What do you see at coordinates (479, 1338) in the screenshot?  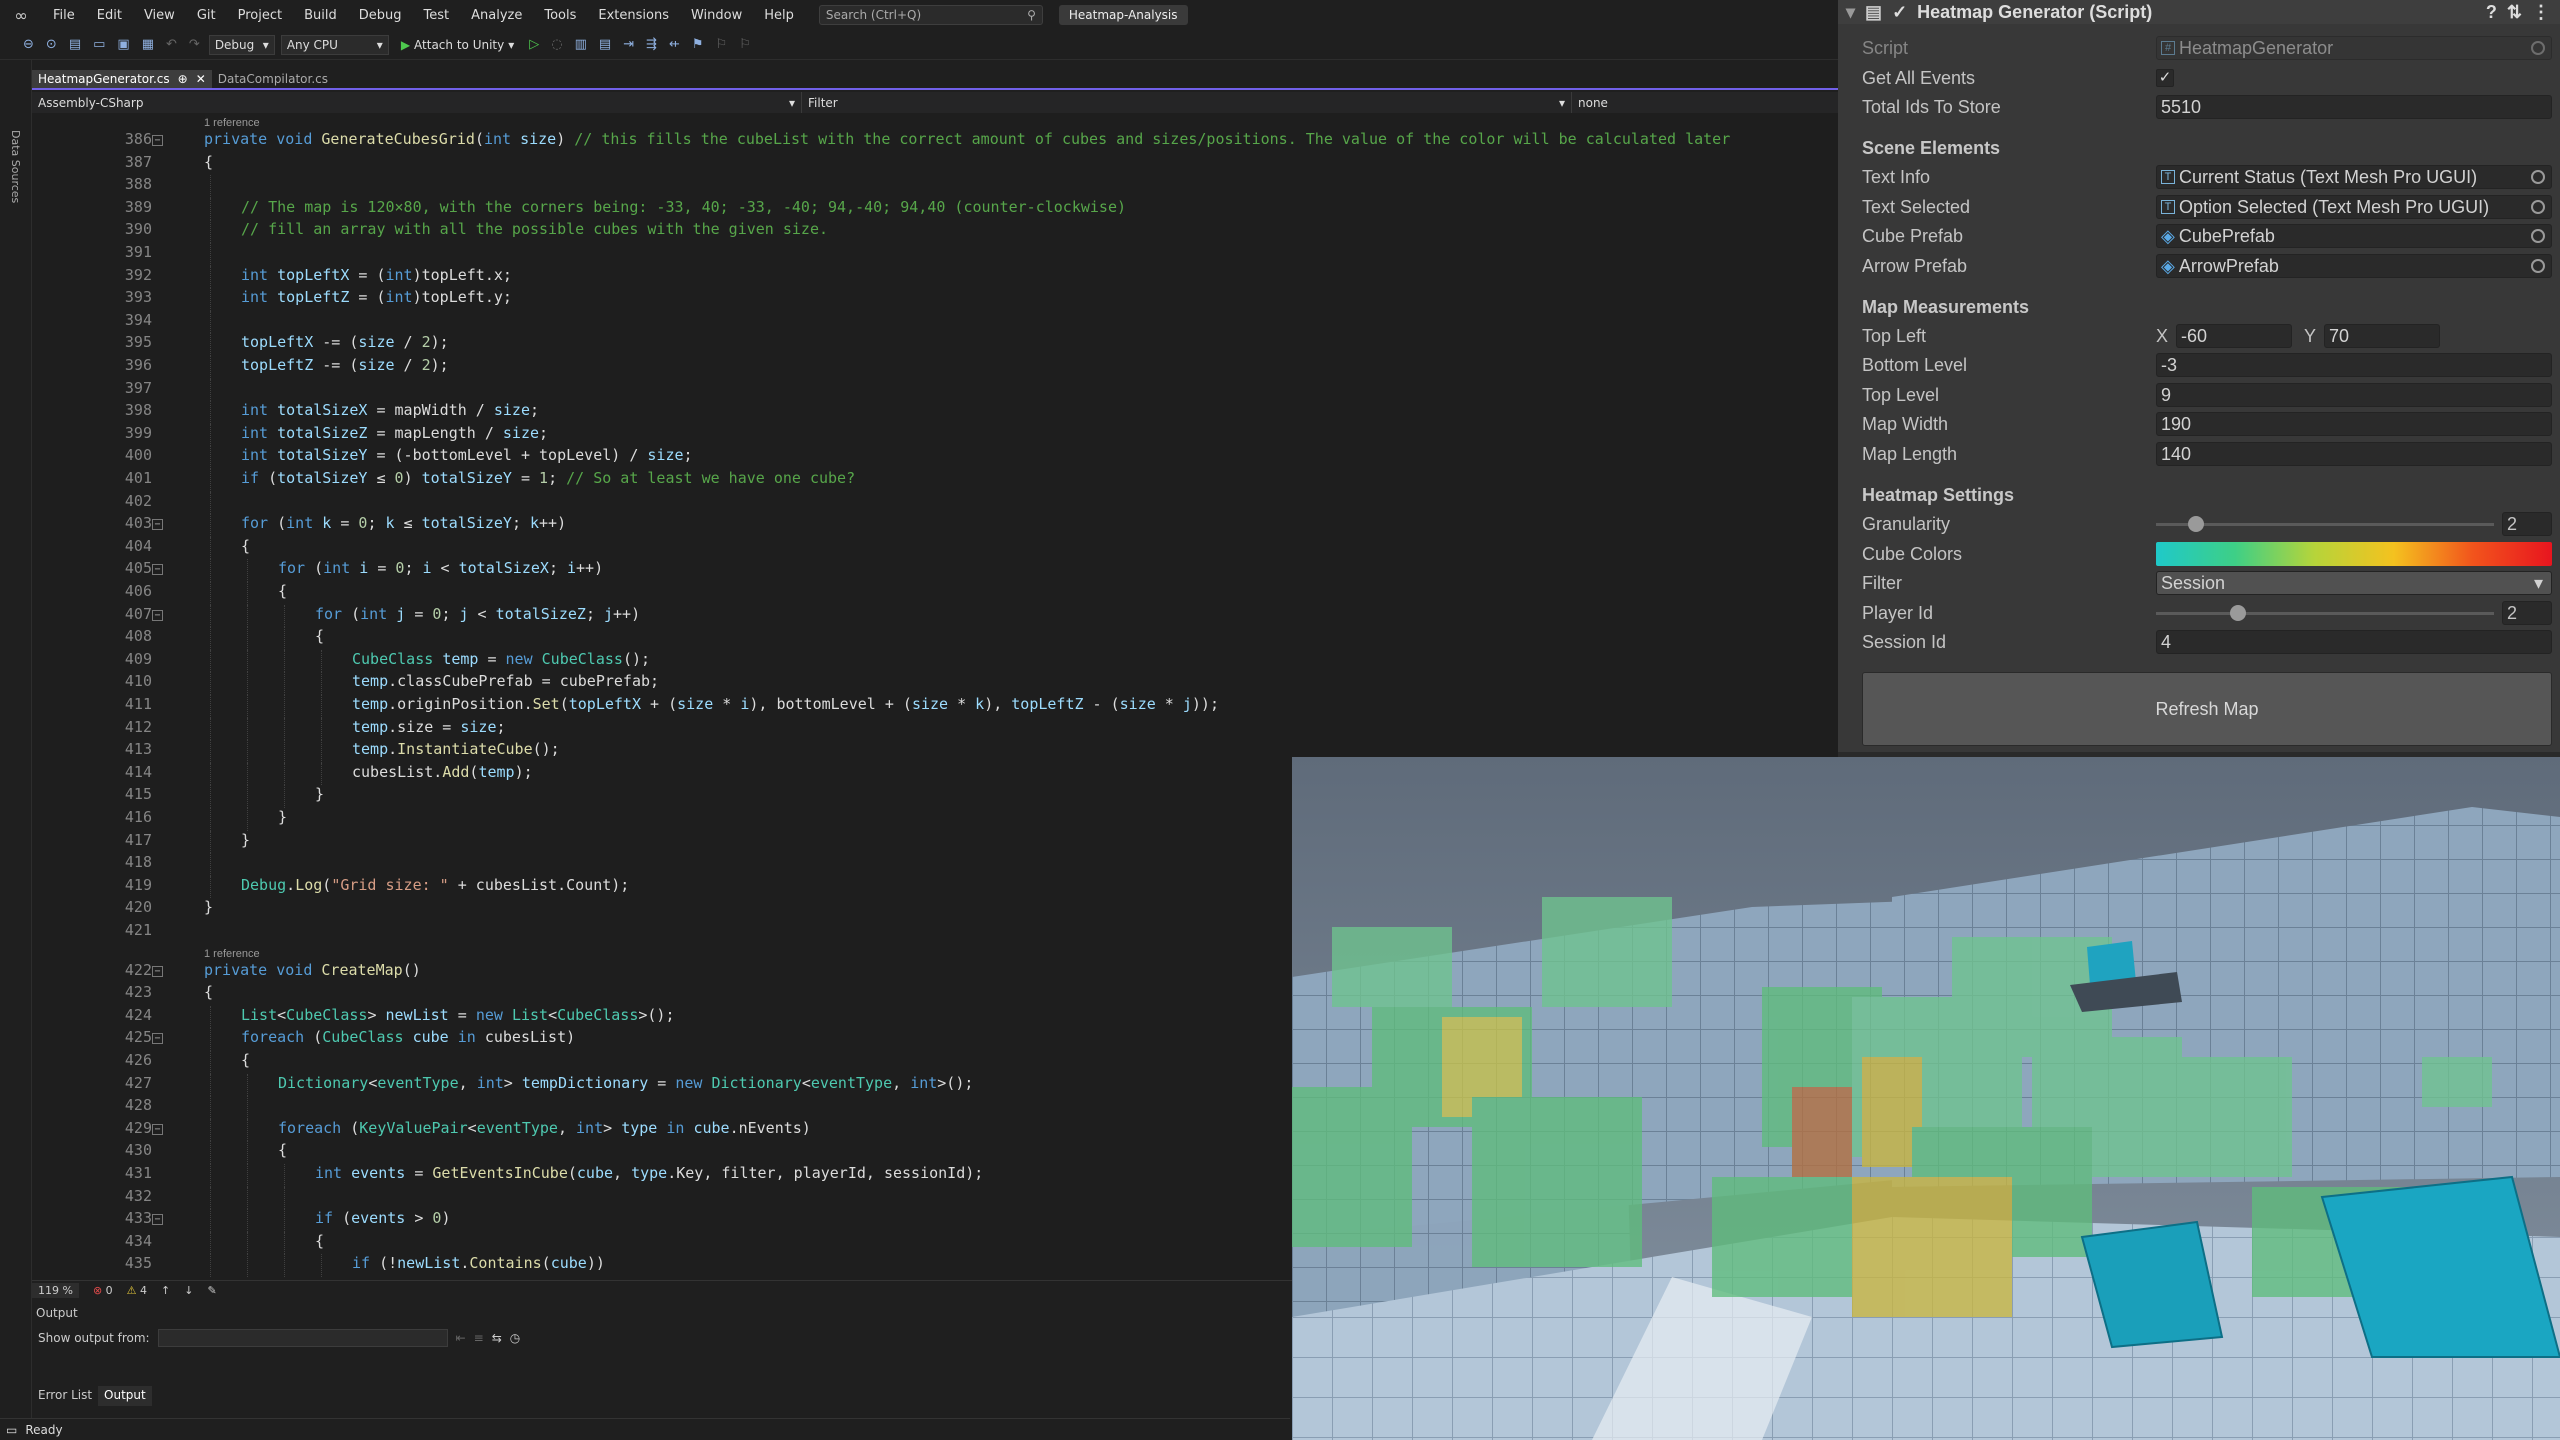 I see `output-clear-icon: ≡` at bounding box center [479, 1338].